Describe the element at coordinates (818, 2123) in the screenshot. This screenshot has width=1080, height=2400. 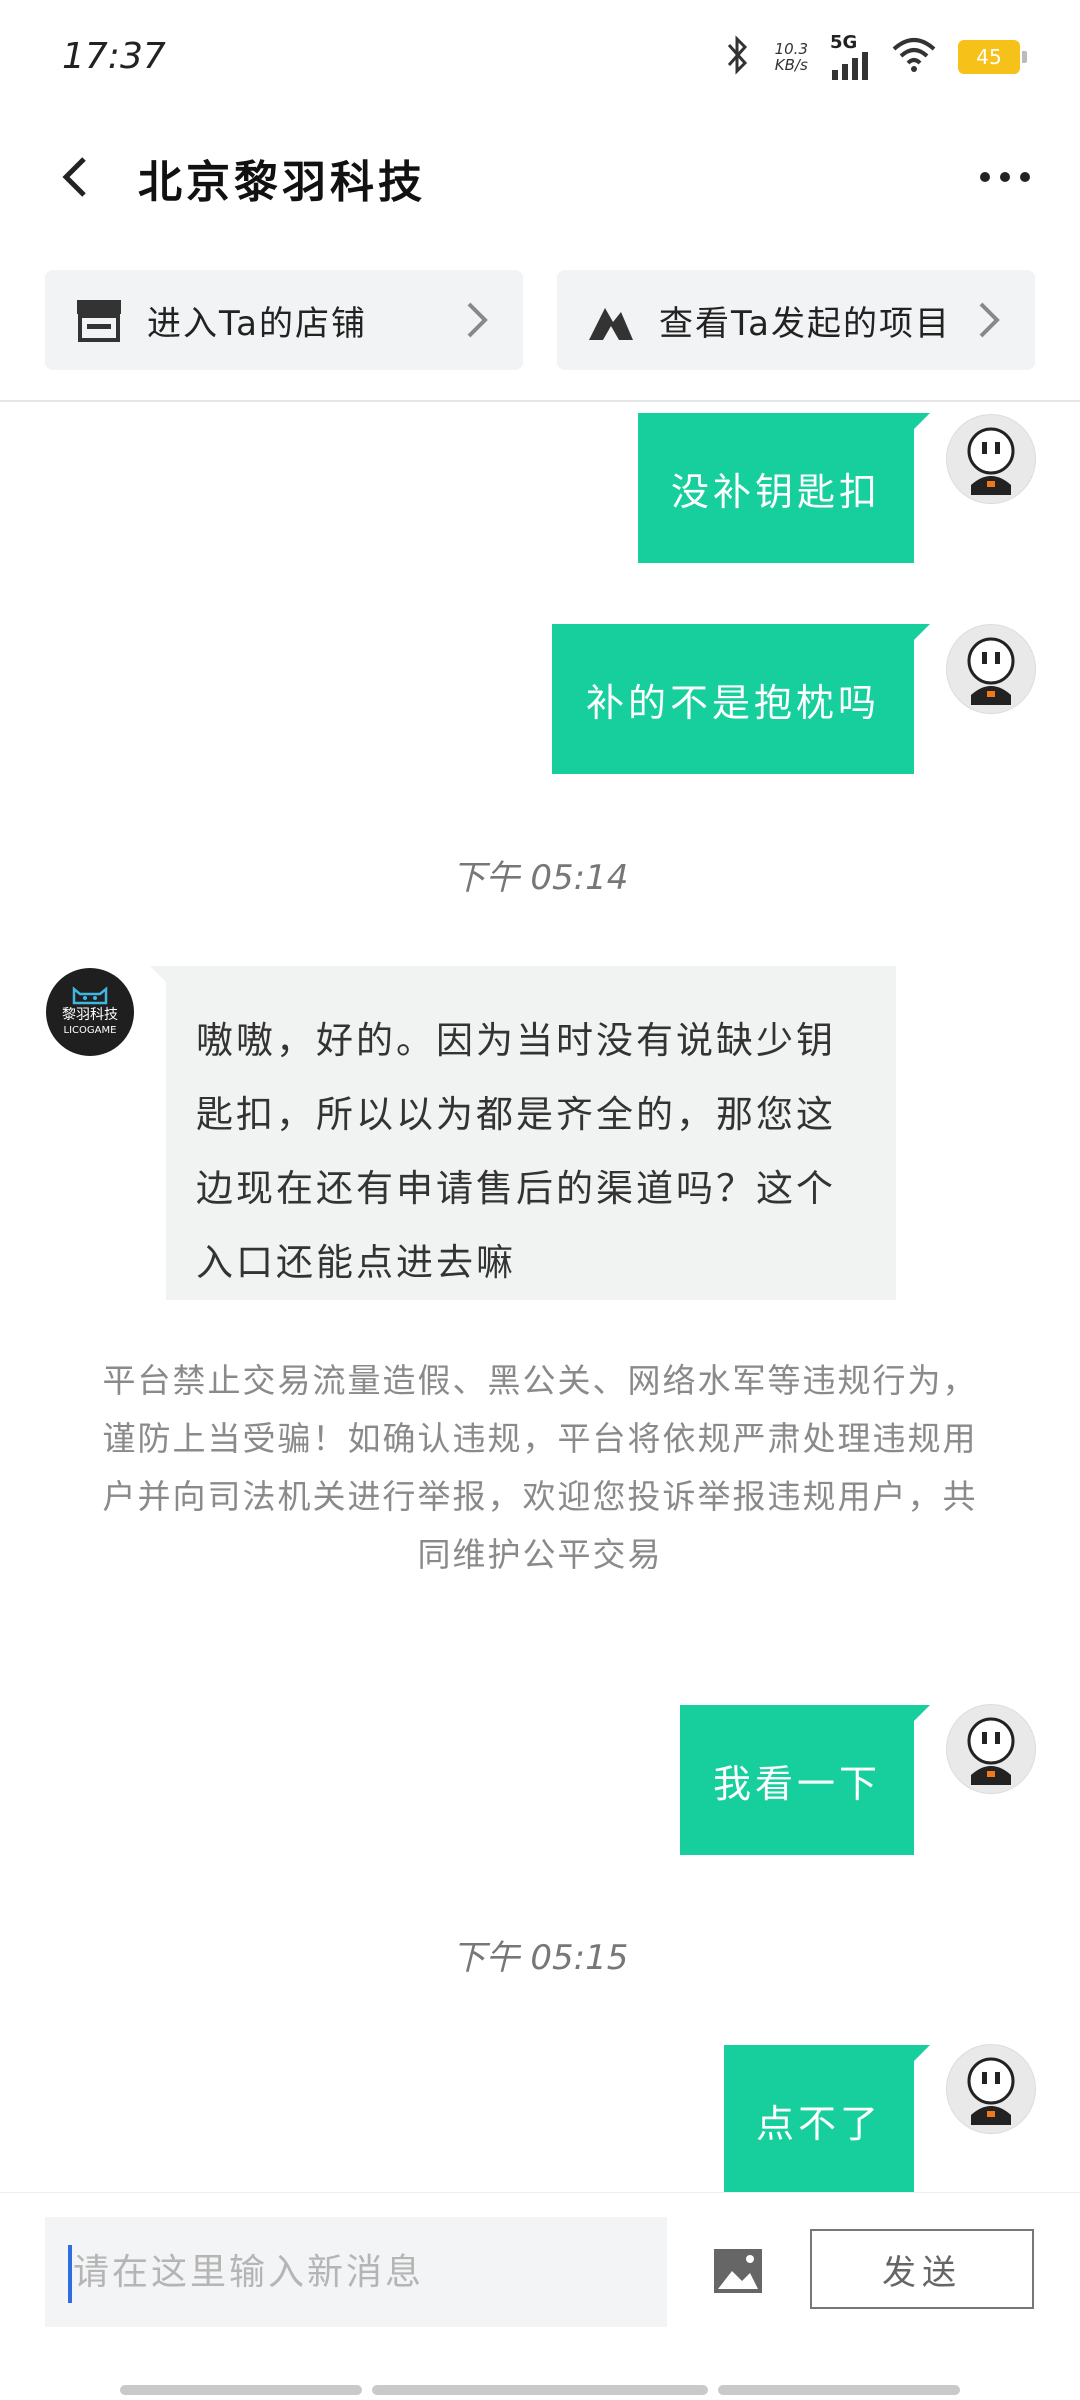
I see `message-text: 点不了` at that location.